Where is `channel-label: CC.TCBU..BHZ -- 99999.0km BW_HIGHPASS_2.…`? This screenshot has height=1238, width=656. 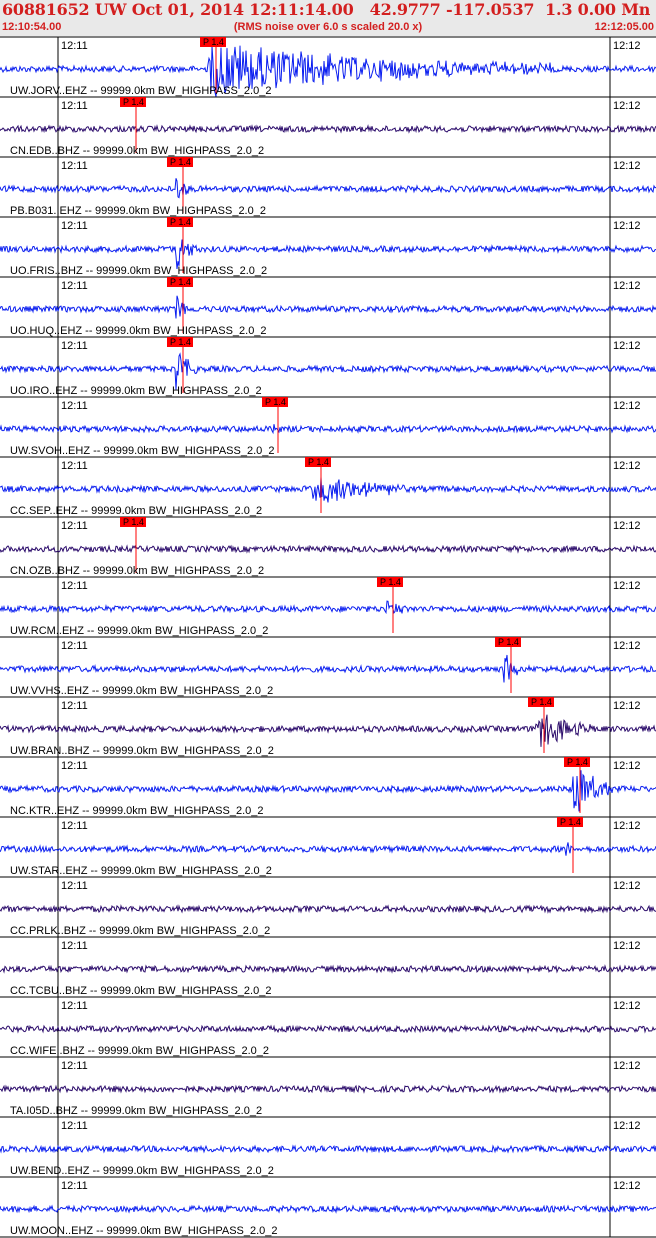 channel-label: CC.TCBU..BHZ -- 99999.0km BW_HIGHPASS_2.… is located at coordinates (140, 991).